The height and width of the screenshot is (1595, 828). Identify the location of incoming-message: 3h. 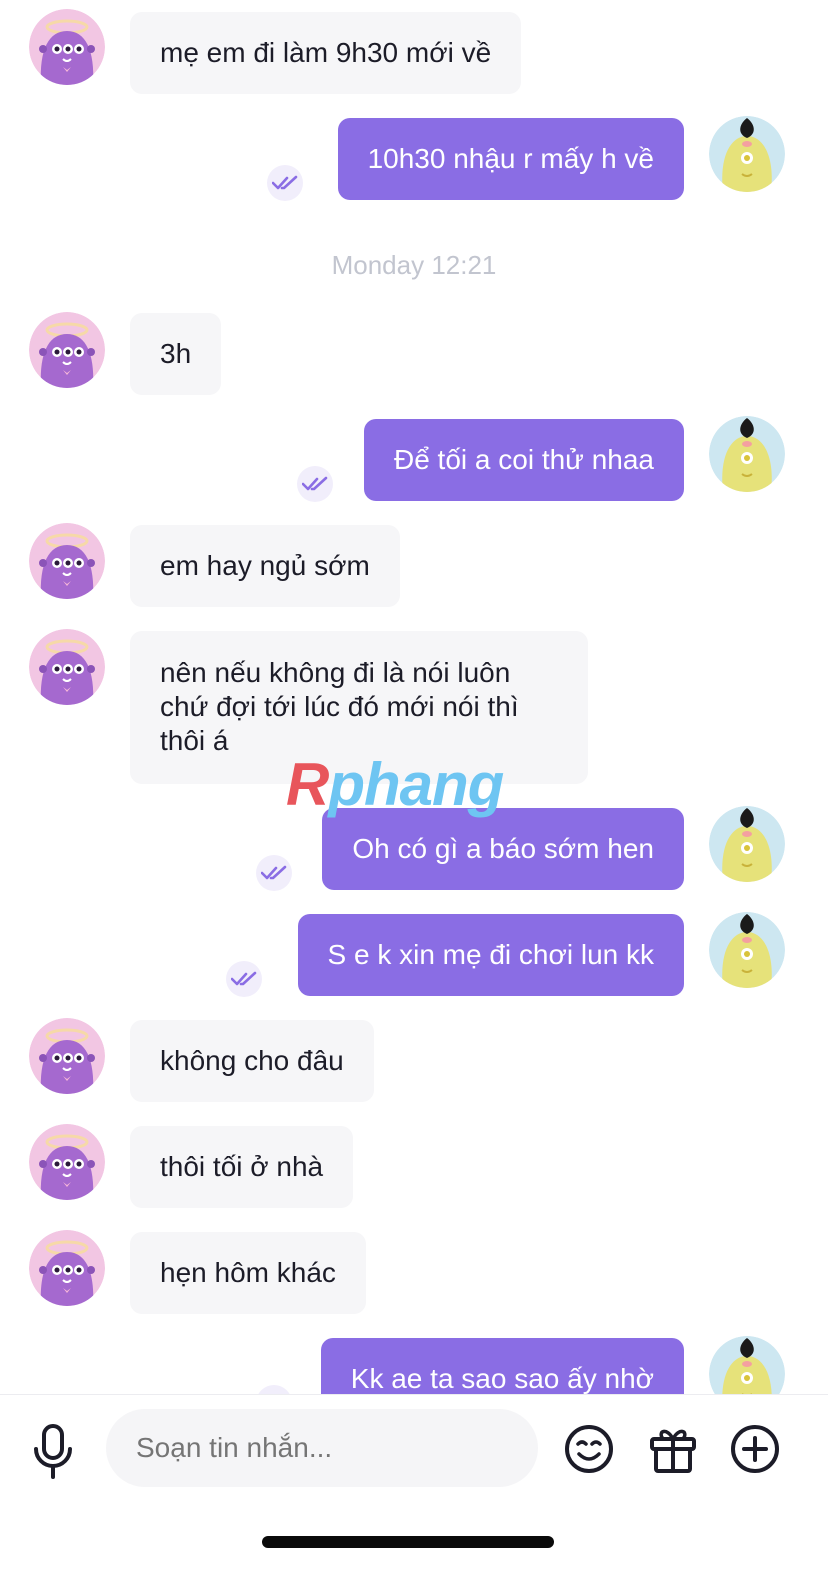
(176, 354).